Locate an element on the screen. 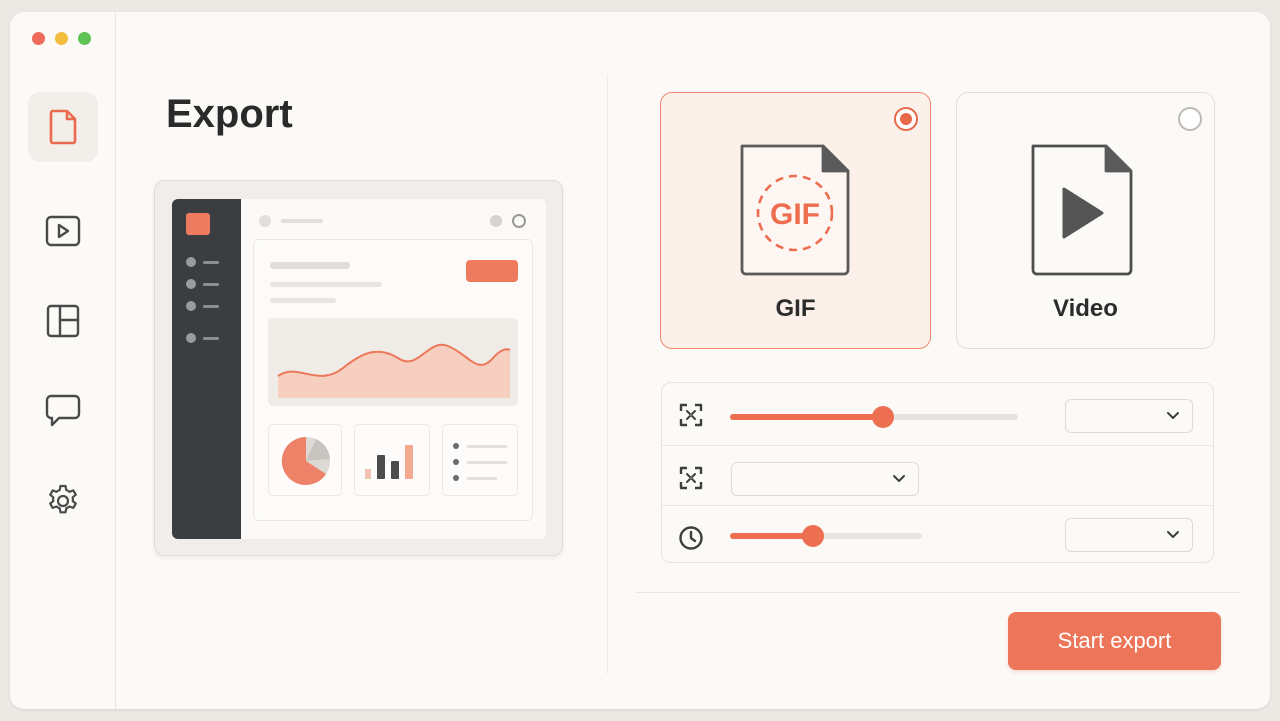 The width and height of the screenshot is (1280, 721). settings-row-size is located at coordinates (937, 413).